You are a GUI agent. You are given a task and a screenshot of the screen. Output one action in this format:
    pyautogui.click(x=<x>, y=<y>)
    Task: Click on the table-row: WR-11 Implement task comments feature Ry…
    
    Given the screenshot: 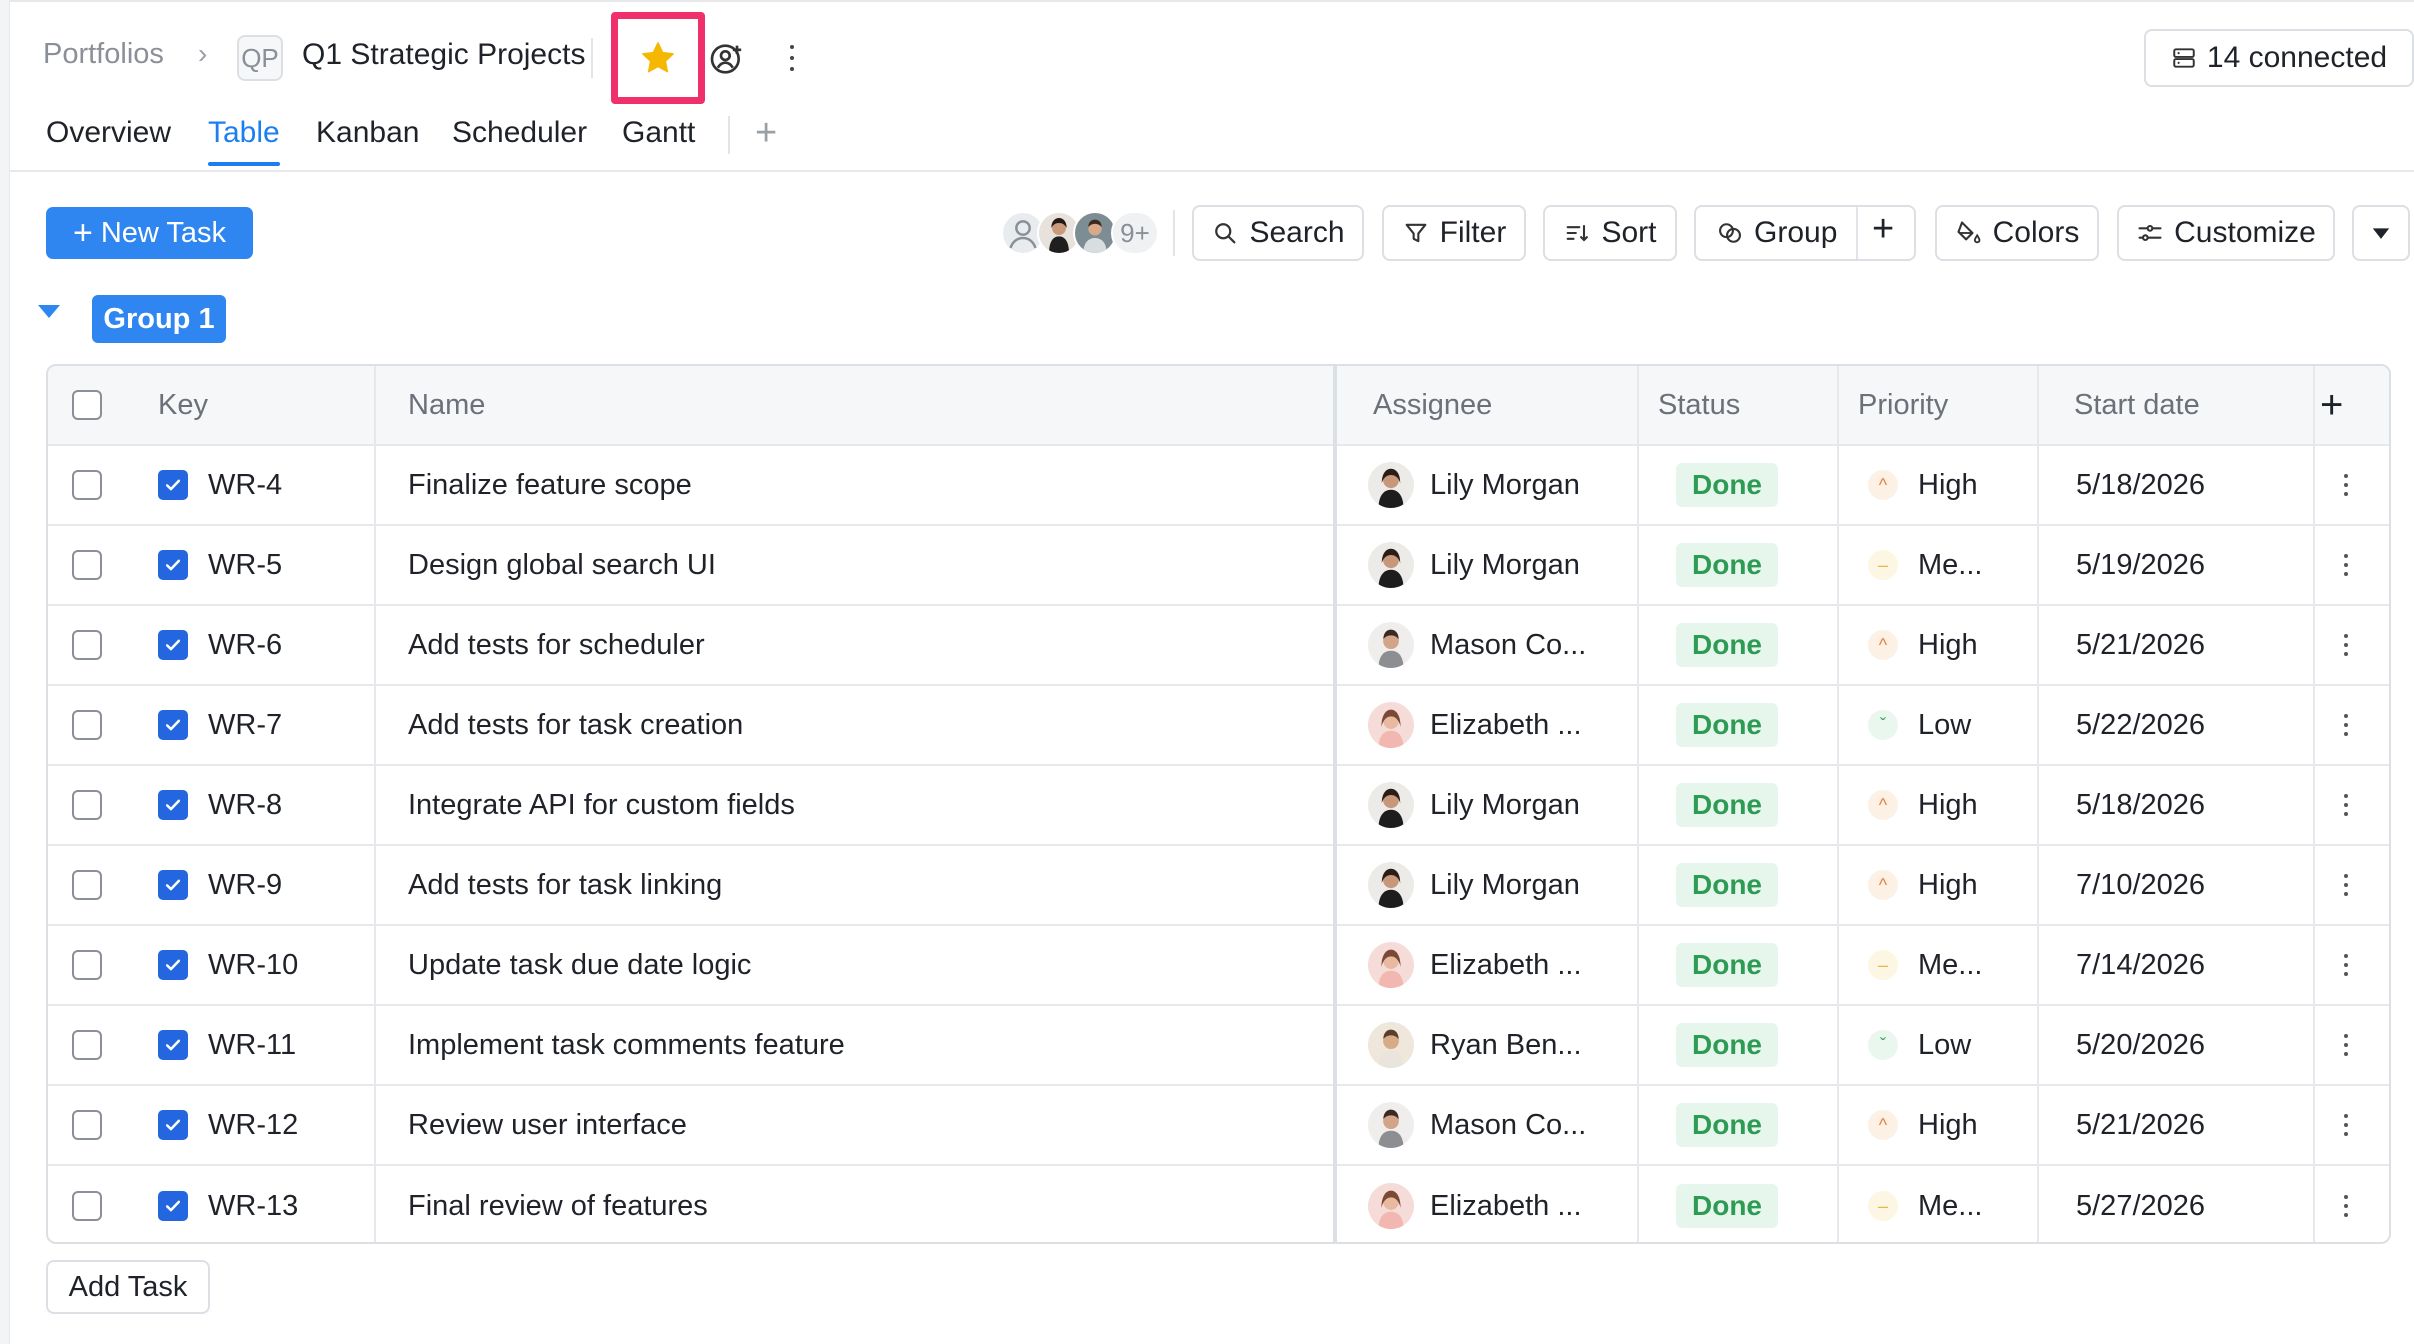 What is the action you would take?
    pyautogui.click(x=1218, y=1046)
    